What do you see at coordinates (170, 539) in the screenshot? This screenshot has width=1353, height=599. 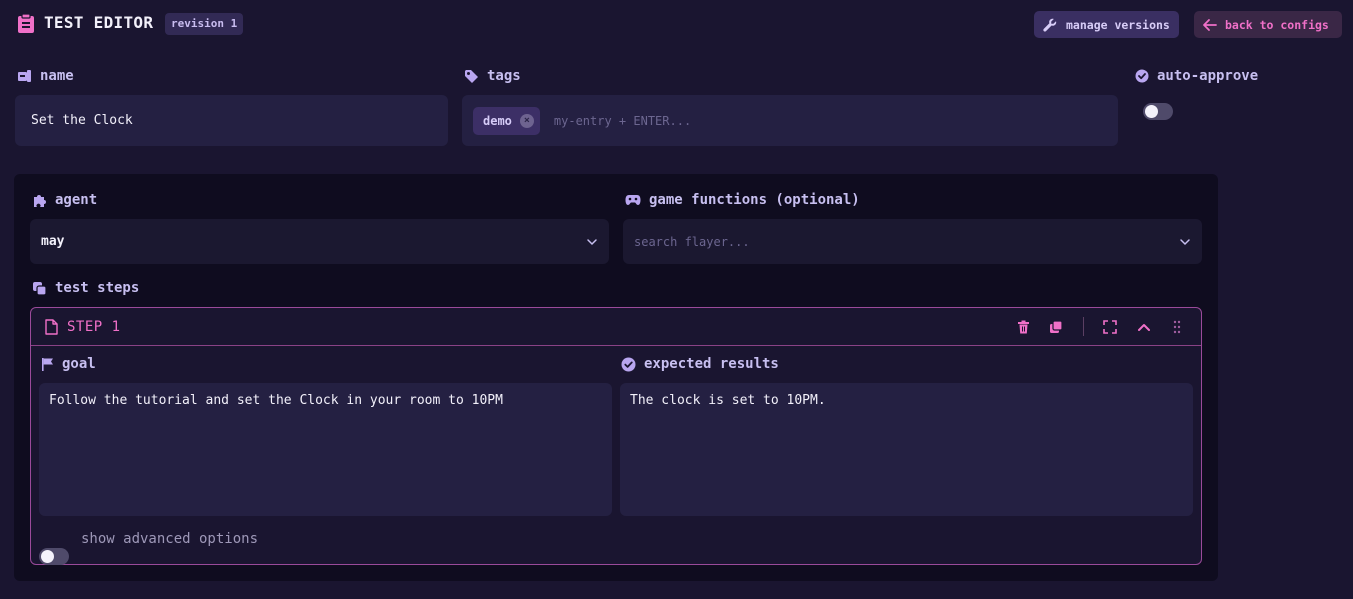 I see `advanced-options-label: show advanced options` at bounding box center [170, 539].